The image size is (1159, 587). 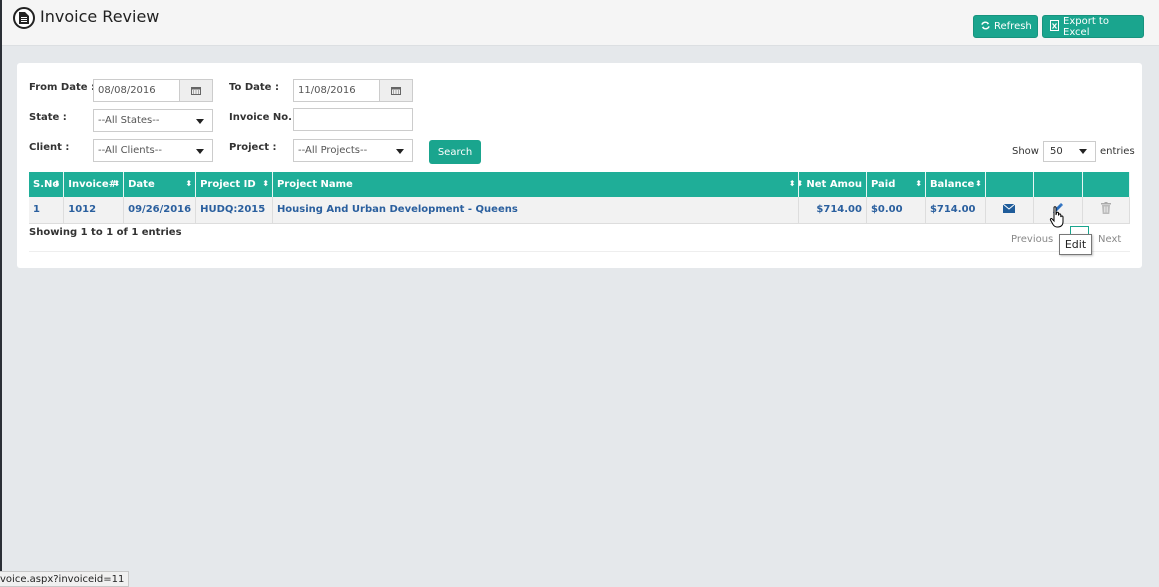 What do you see at coordinates (1057, 218) in the screenshot?
I see `hand-cursor-icon` at bounding box center [1057, 218].